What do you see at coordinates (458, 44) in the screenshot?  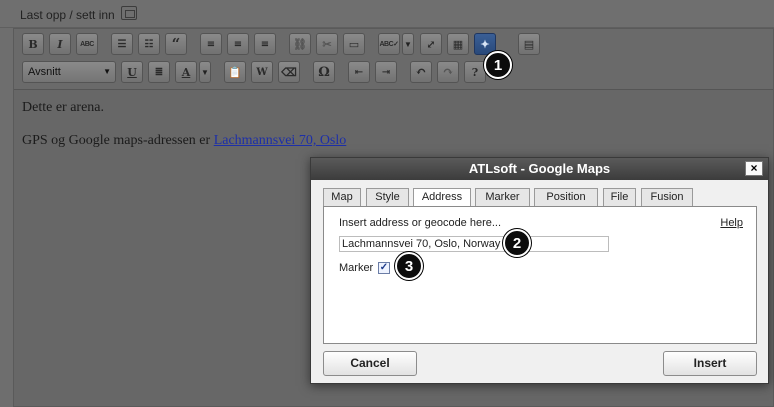 I see `kitchen-sink-button: ▦` at bounding box center [458, 44].